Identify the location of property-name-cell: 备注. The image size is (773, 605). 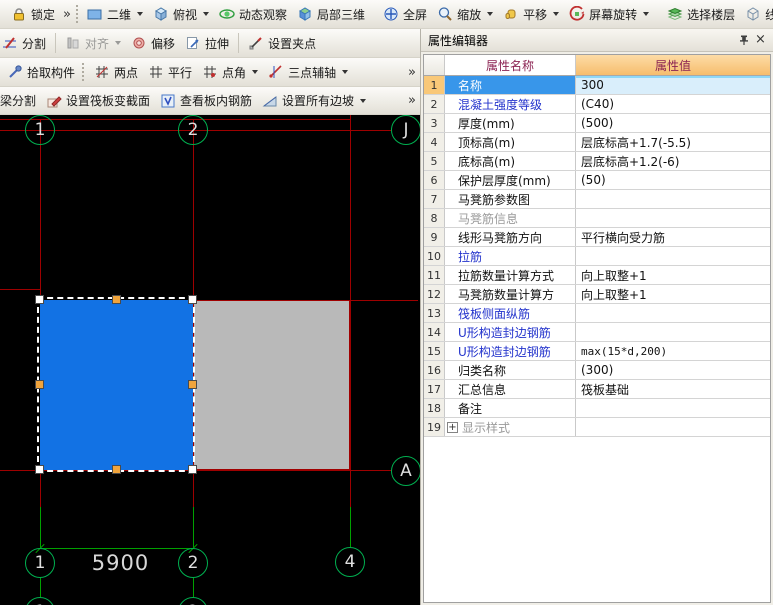
(510, 408).